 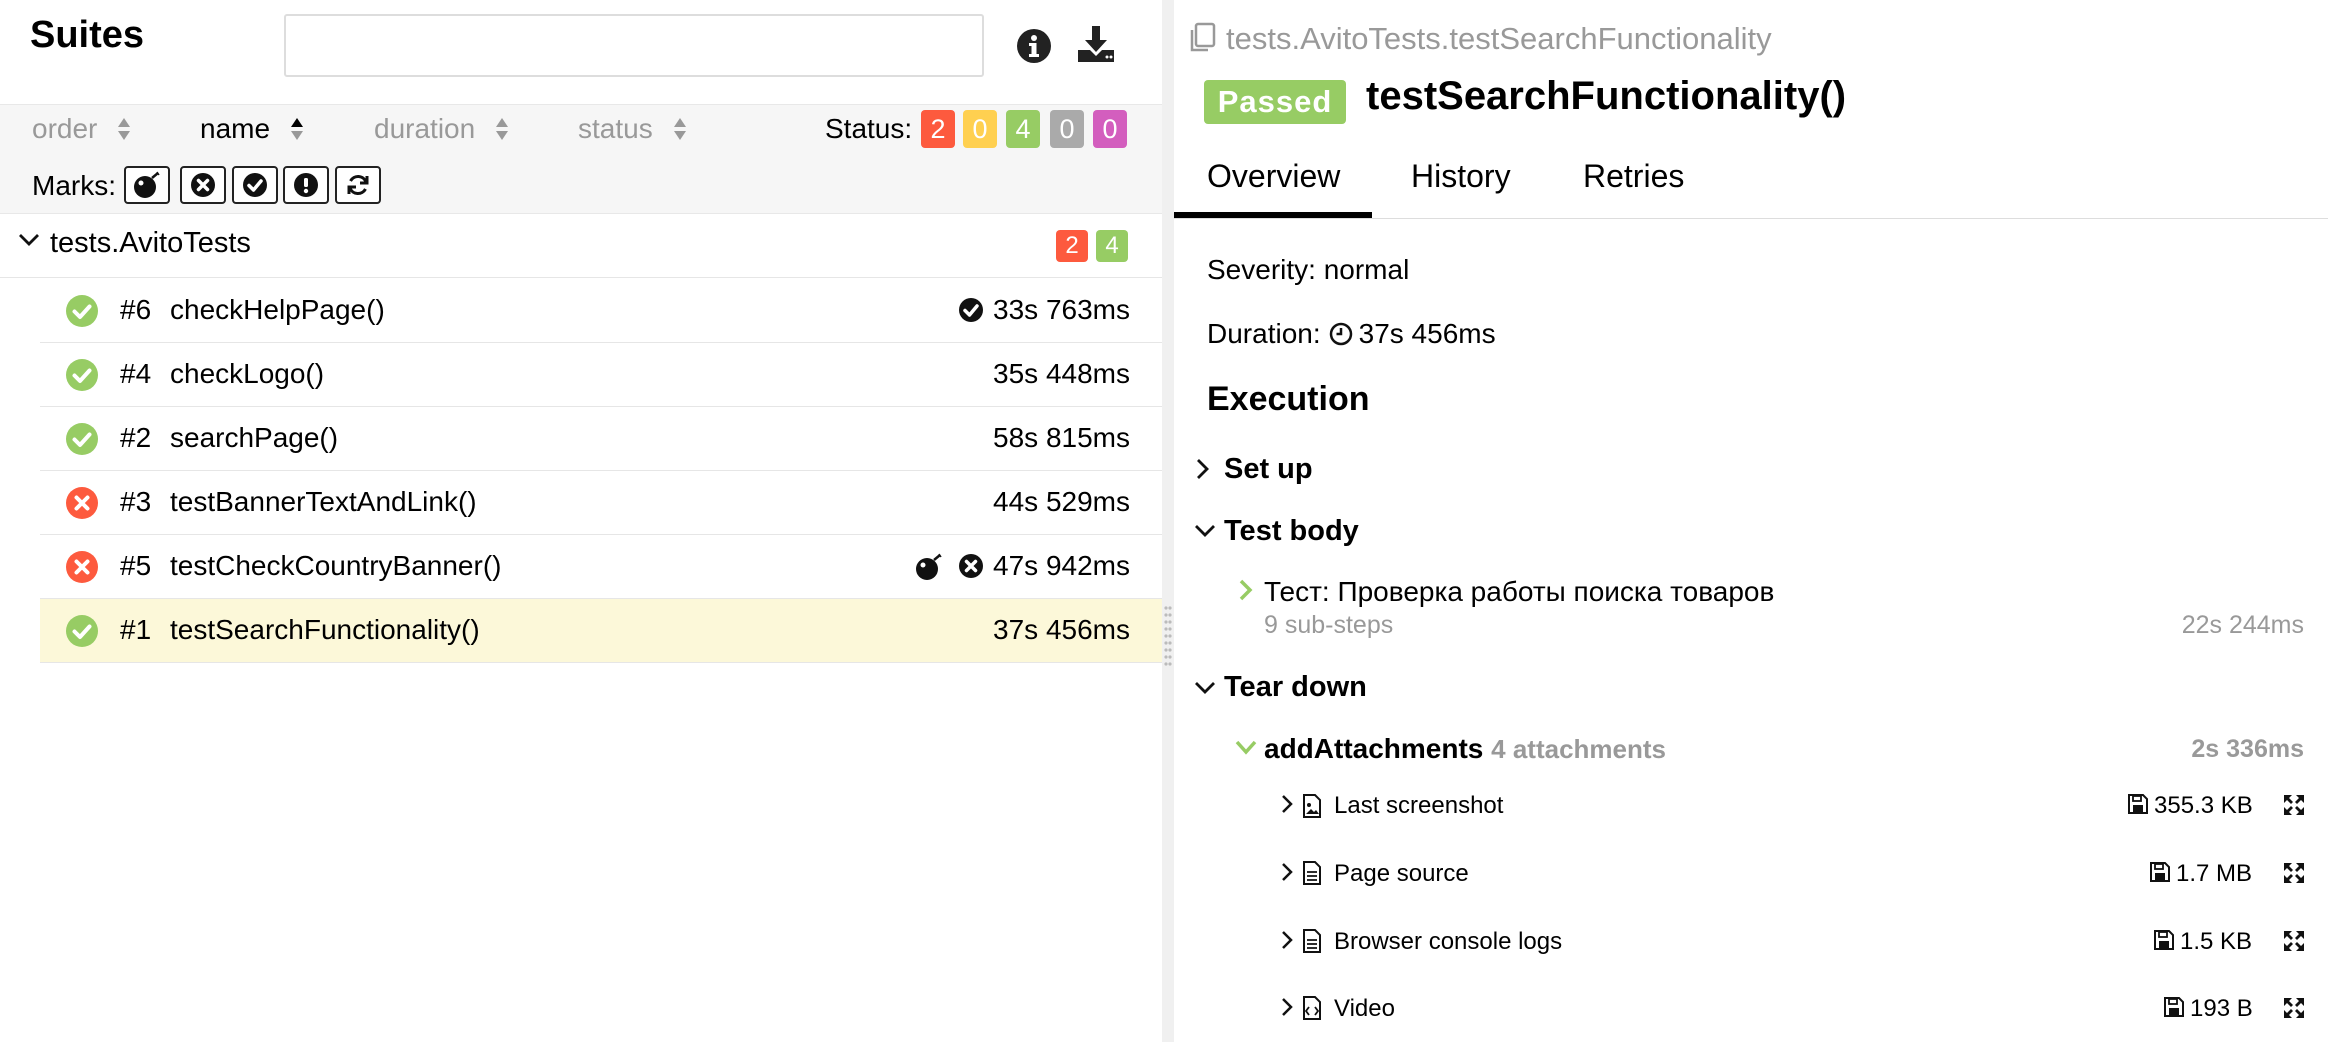 What do you see at coordinates (2214, 873) in the screenshot?
I see `attachment-size: 1.7 MB` at bounding box center [2214, 873].